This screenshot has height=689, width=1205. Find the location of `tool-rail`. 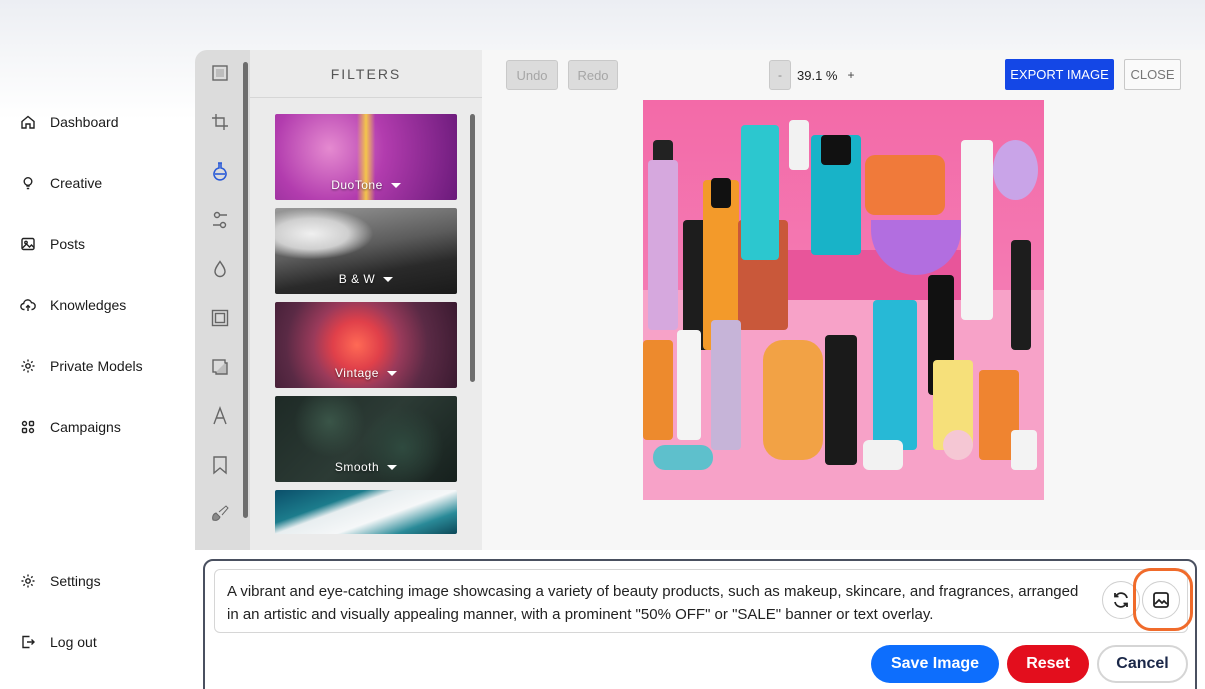

tool-rail is located at coordinates (222, 300).